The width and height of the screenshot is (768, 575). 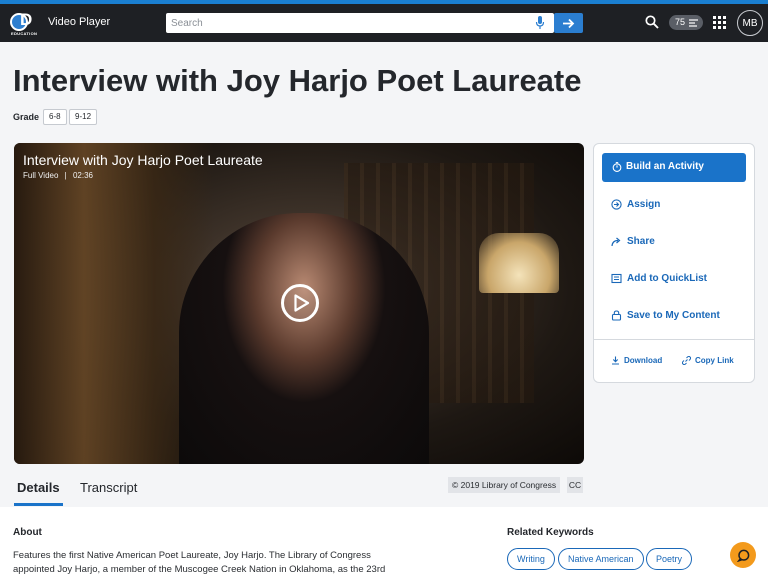 I want to click on active-tab-indicator, so click(x=38, y=504).